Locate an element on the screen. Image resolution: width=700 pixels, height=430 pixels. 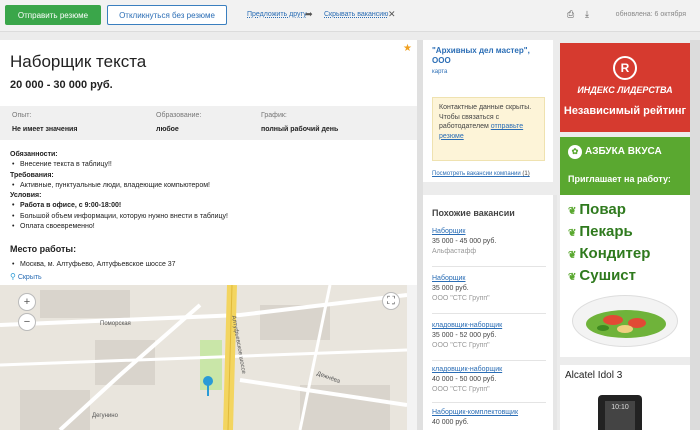
similar-vacancy-salary: 35 000 - 45 000 руб. is located at coordinates (464, 241).